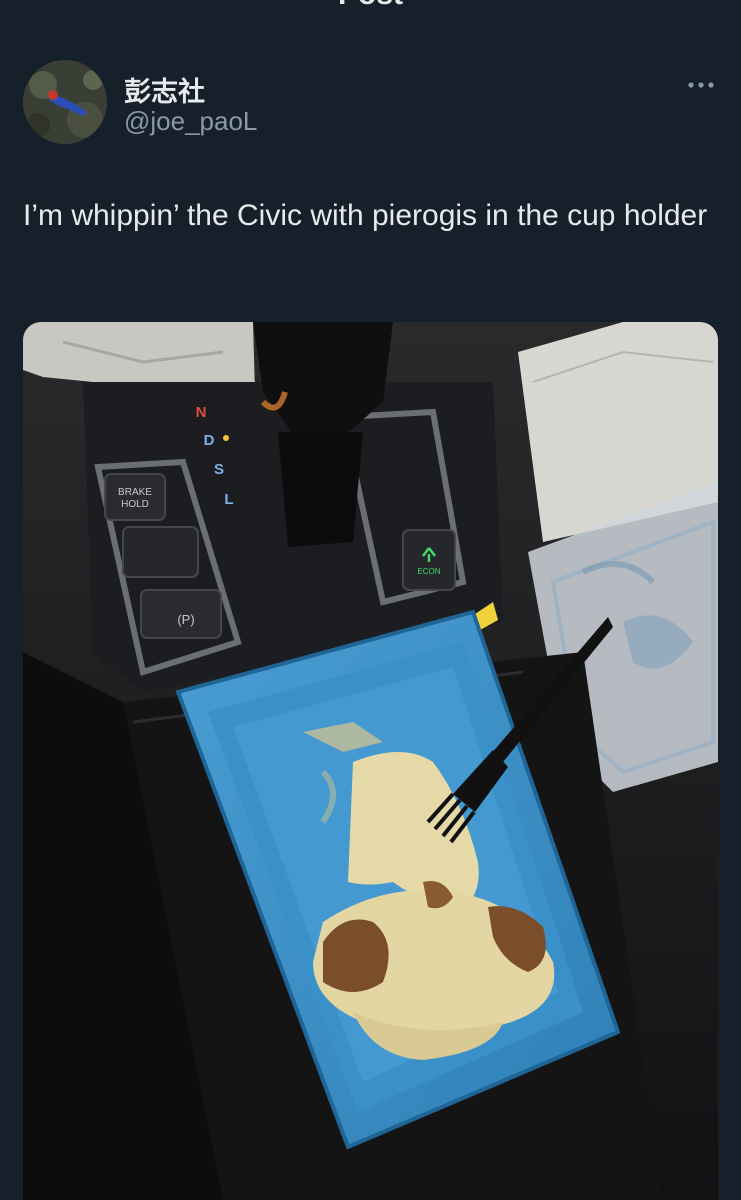  Describe the element at coordinates (185, 619) in the screenshot. I see `svg-text: (P)` at that location.